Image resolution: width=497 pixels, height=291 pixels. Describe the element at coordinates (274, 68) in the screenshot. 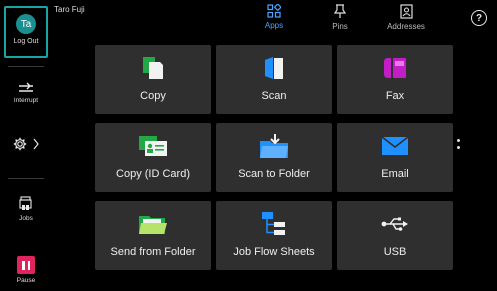

I see `scan-icon` at that location.